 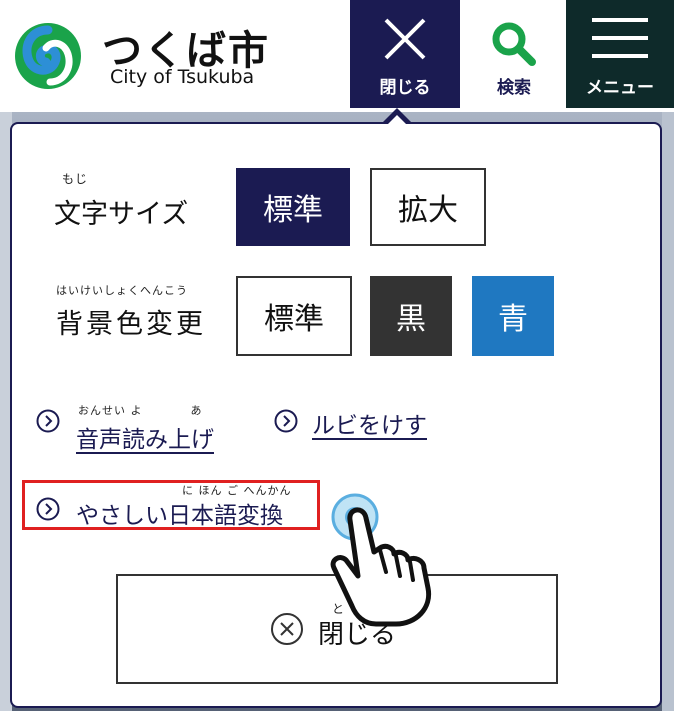 I want to click on background-label: 背景色変更, so click(x=131, y=324).